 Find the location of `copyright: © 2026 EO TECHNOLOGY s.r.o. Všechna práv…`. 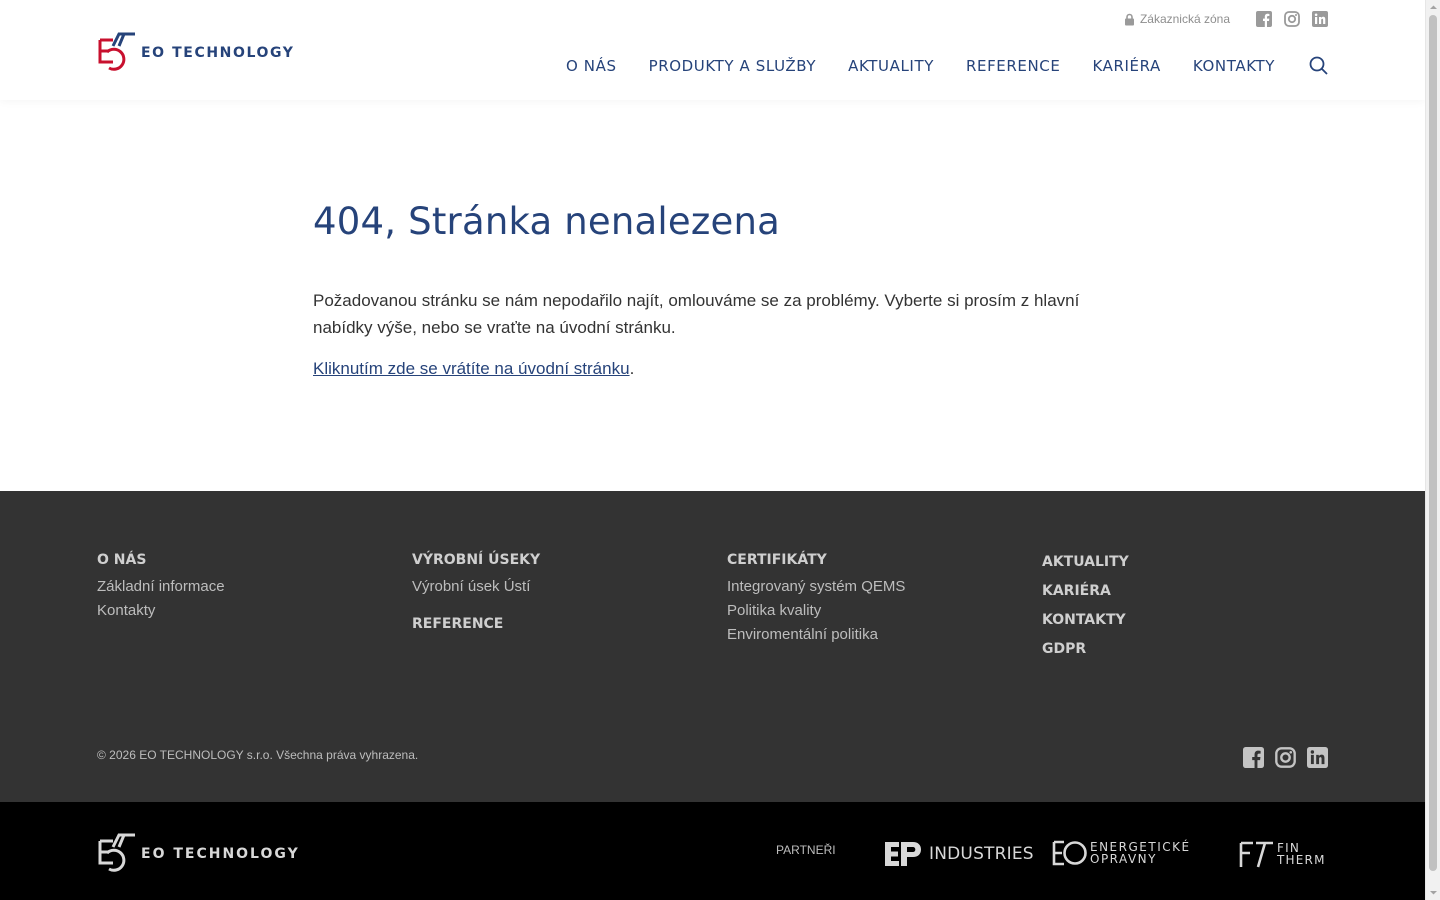

copyright: © 2026 EO TECHNOLOGY s.r.o. Všechna práv… is located at coordinates (258, 755).